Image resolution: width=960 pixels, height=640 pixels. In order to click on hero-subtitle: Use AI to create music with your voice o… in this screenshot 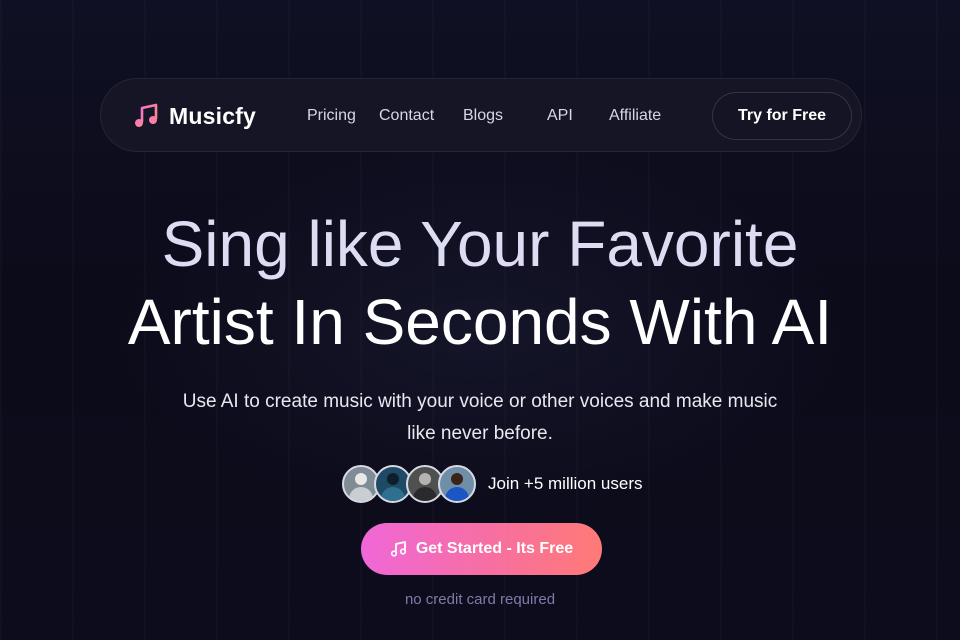, I will do `click(480, 417)`.